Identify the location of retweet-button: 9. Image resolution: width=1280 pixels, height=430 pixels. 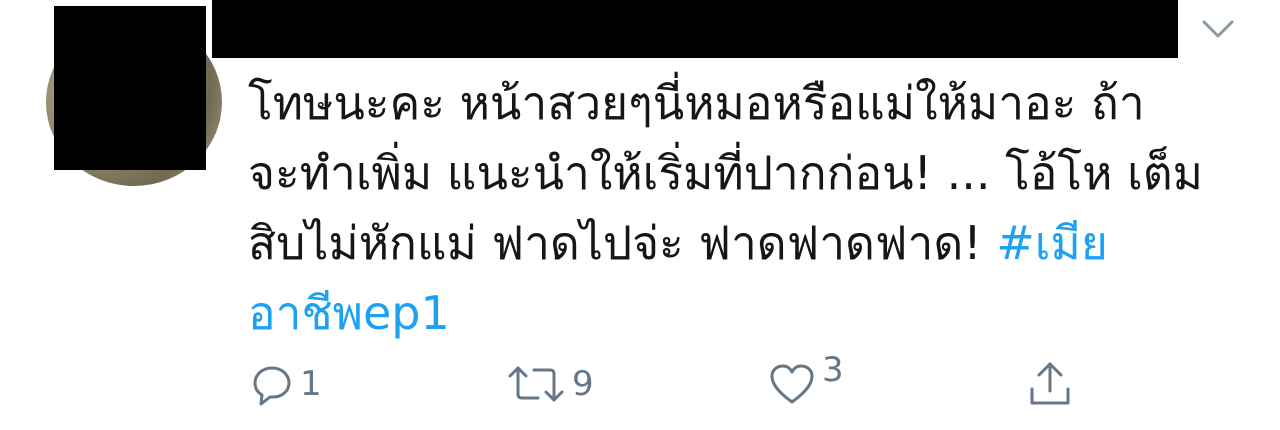
(550, 384).